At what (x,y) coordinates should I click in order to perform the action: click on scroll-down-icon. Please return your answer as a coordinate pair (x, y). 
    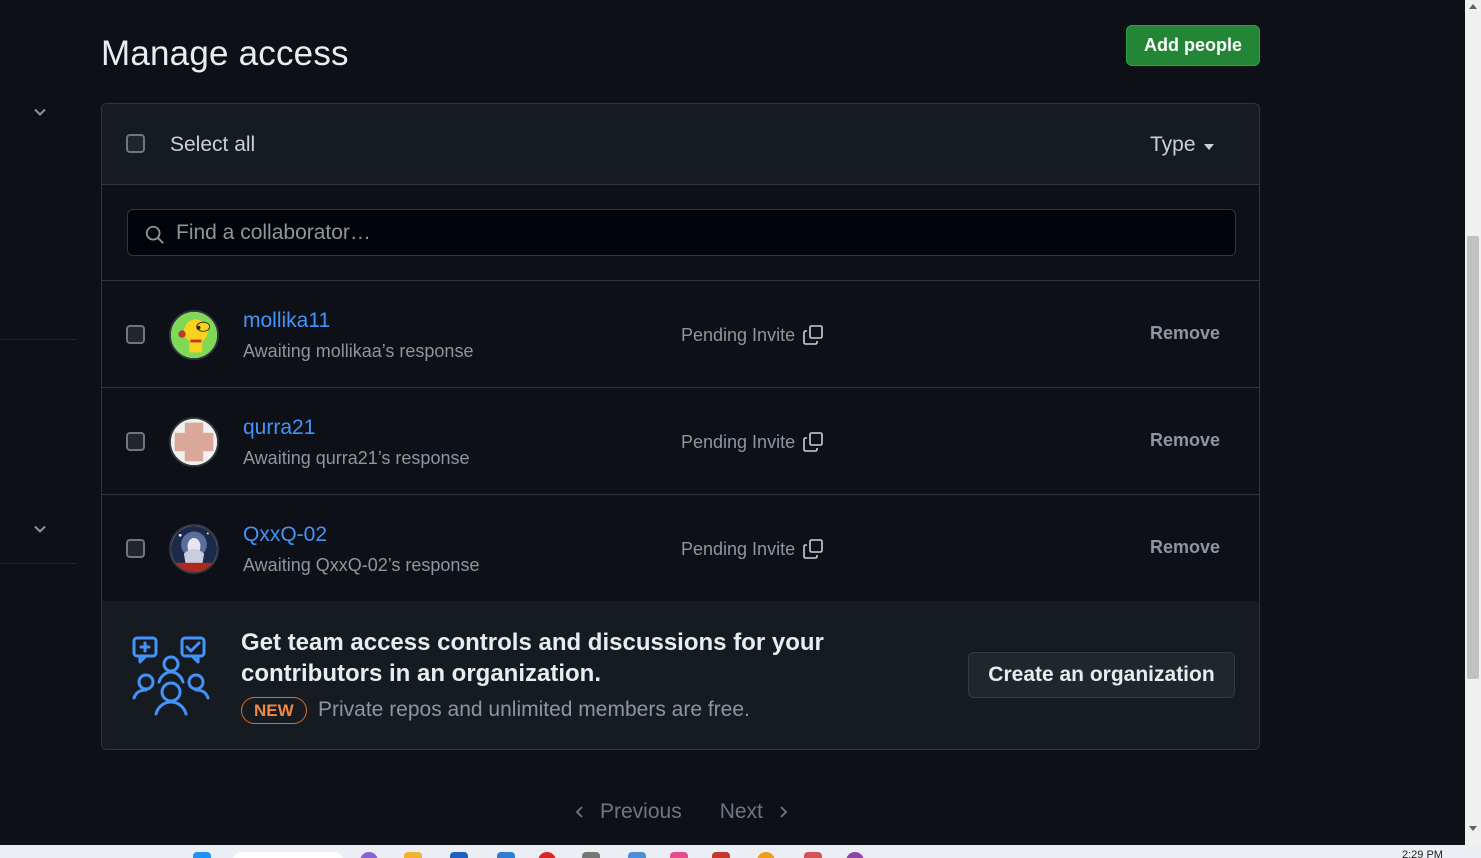
    Looking at the image, I should click on (1473, 828).